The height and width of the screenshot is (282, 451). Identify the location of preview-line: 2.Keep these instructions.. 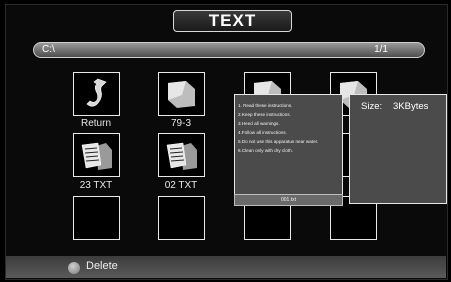
(264, 114).